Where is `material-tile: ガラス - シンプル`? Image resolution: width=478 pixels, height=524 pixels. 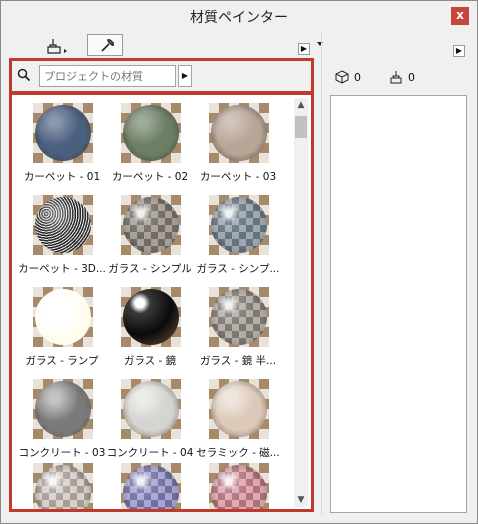
material-tile: ガラス - シンプル is located at coordinates (150, 234).